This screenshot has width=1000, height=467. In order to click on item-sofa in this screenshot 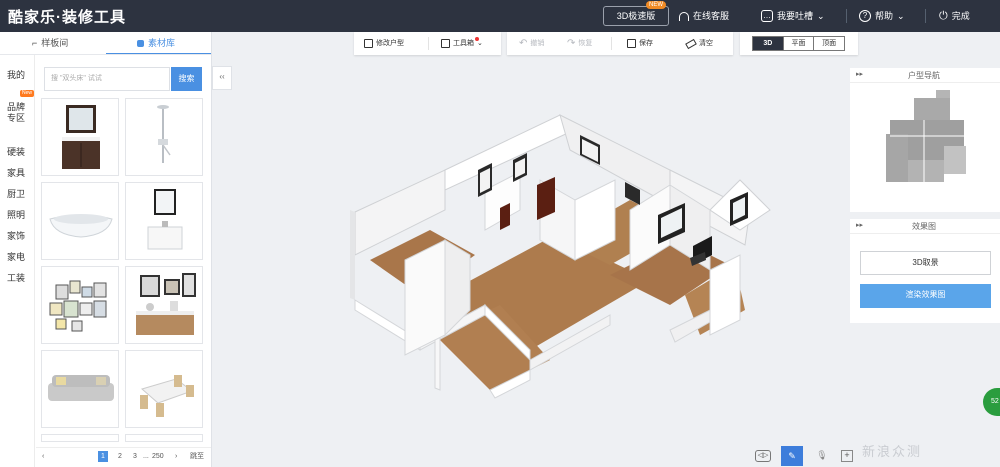, I will do `click(80, 389)`.